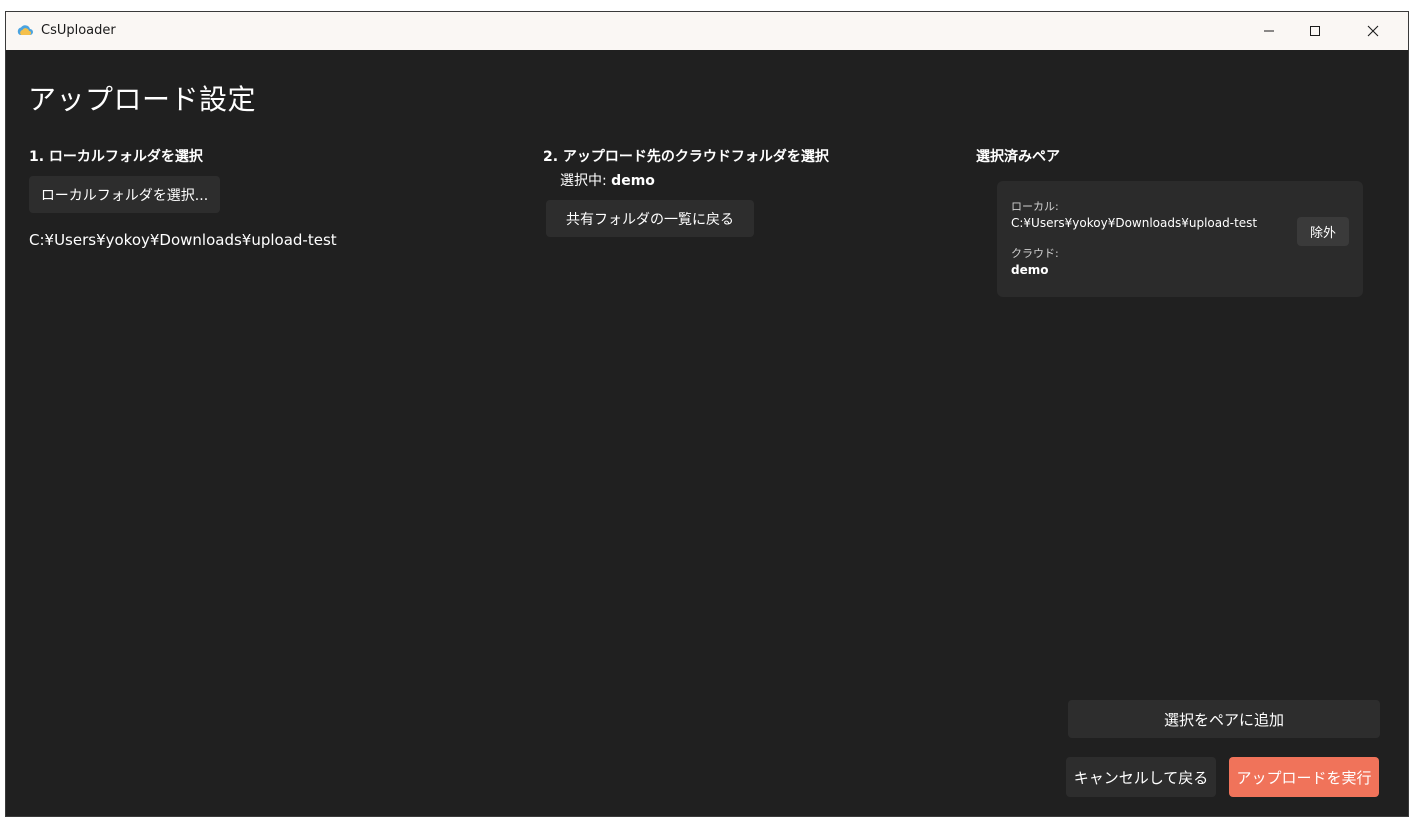  Describe the element at coordinates (142, 99) in the screenshot. I see `page-title: アップロード設定` at that location.